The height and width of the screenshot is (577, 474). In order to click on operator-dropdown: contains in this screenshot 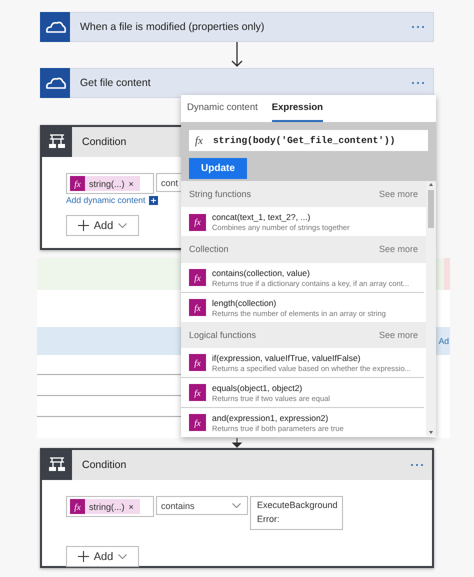, I will do `click(202, 505)`.